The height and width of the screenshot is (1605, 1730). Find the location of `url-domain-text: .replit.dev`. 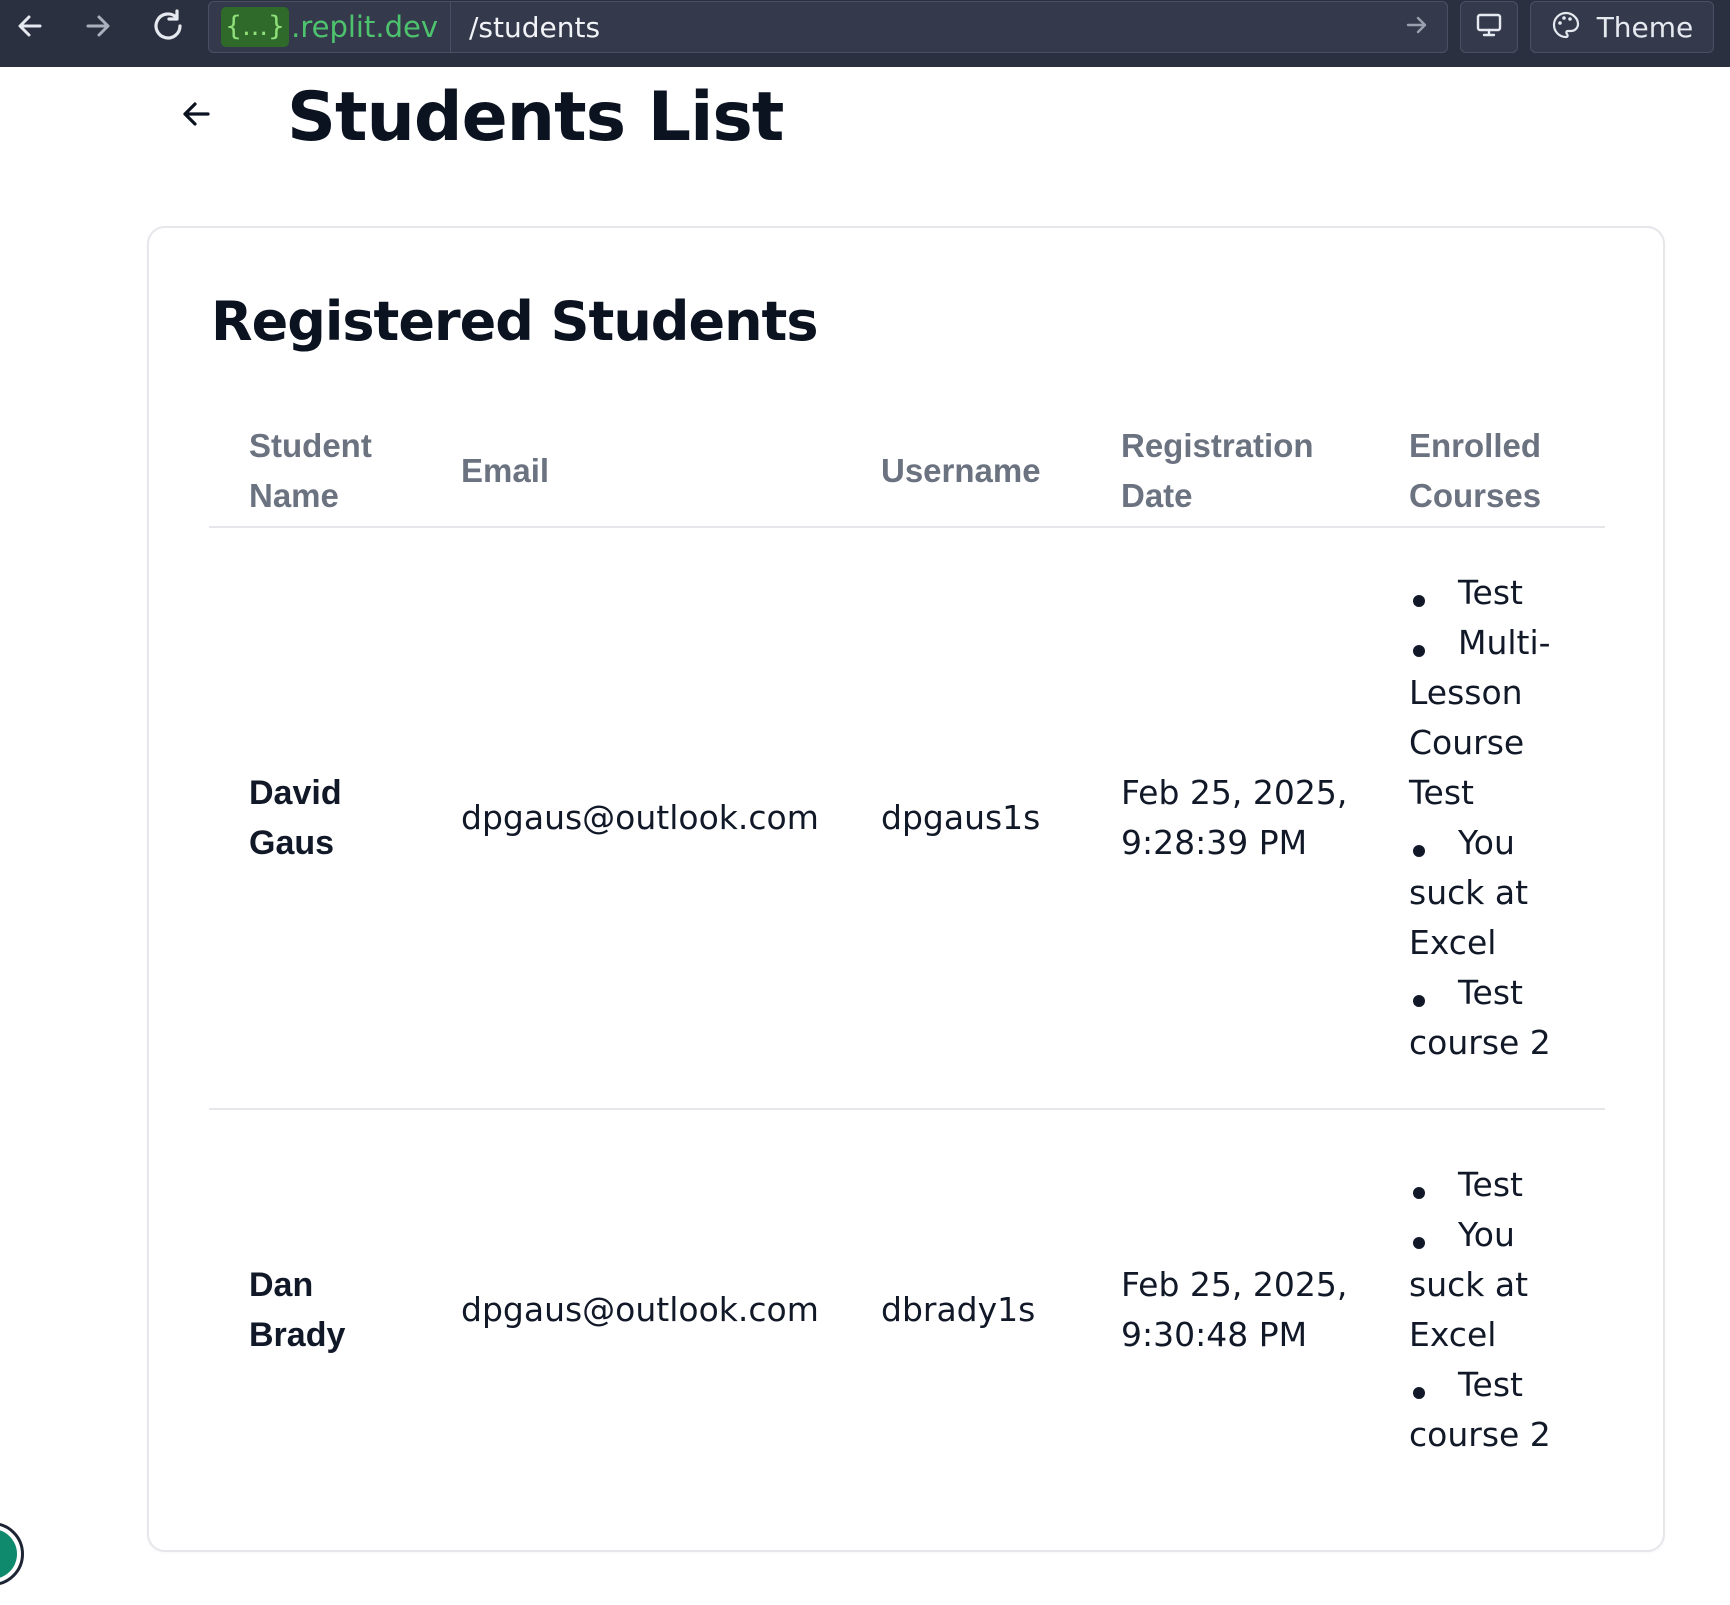

url-domain-text: .replit.dev is located at coordinates (364, 27).